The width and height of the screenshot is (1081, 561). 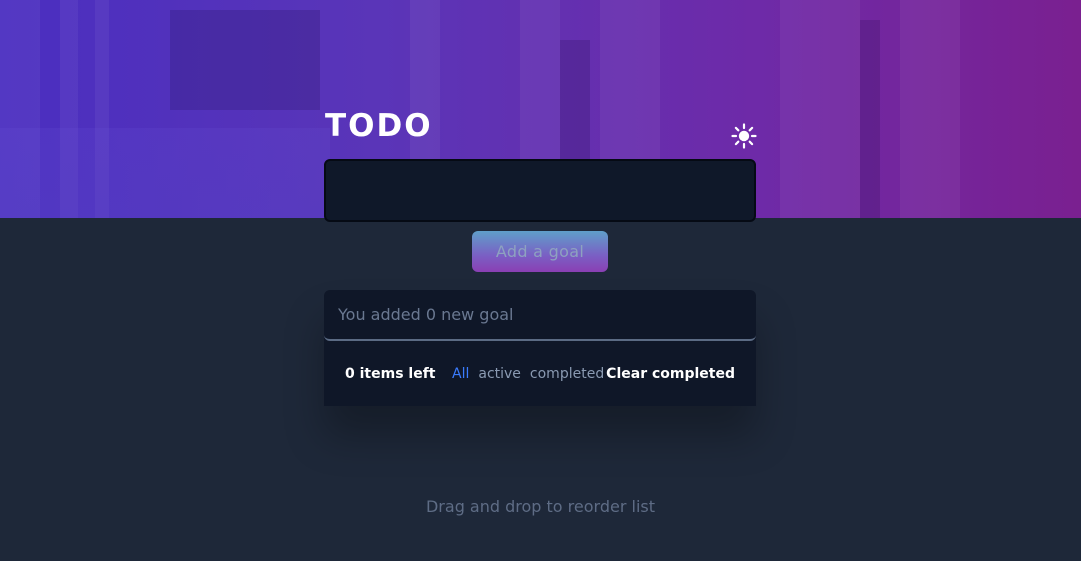 What do you see at coordinates (528, 374) in the screenshot?
I see `filter-group: All active completed` at bounding box center [528, 374].